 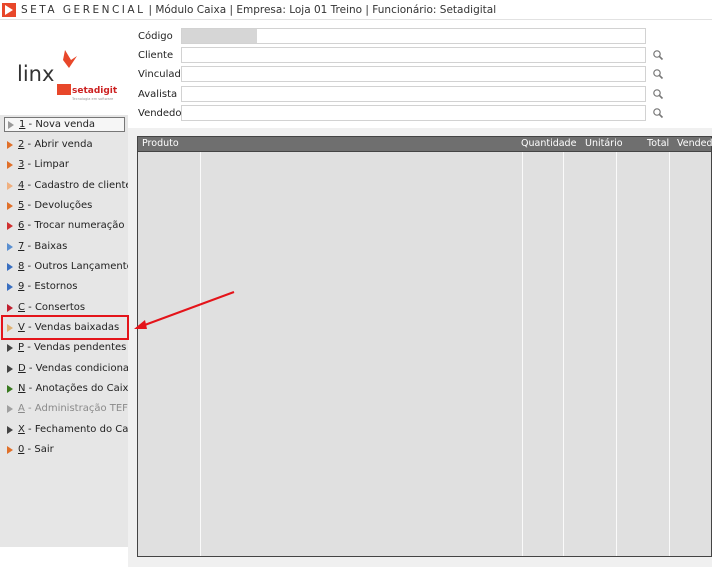 What do you see at coordinates (65, 327) in the screenshot?
I see `annotation-highlight-box` at bounding box center [65, 327].